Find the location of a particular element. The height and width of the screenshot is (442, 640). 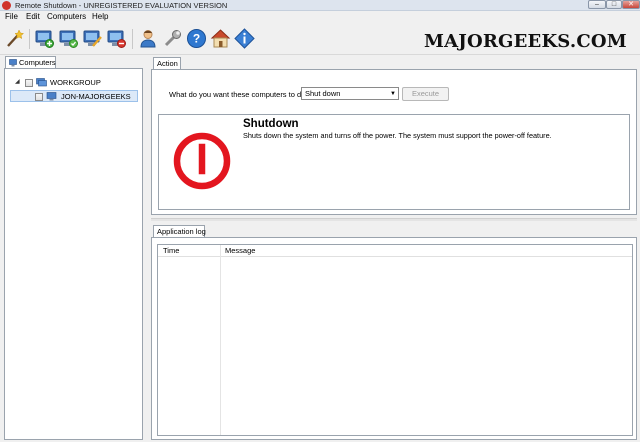

add-computer-icon is located at coordinates (44, 38).